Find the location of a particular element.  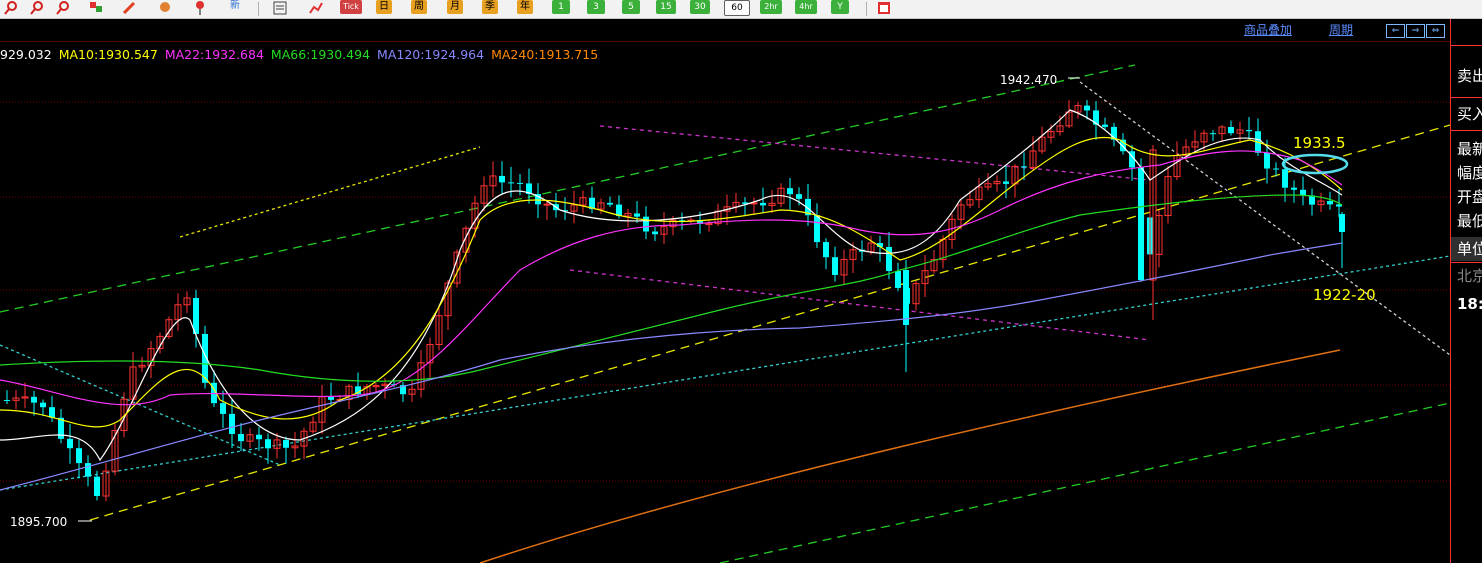

quarter-button: 季 is located at coordinates (490, 7).